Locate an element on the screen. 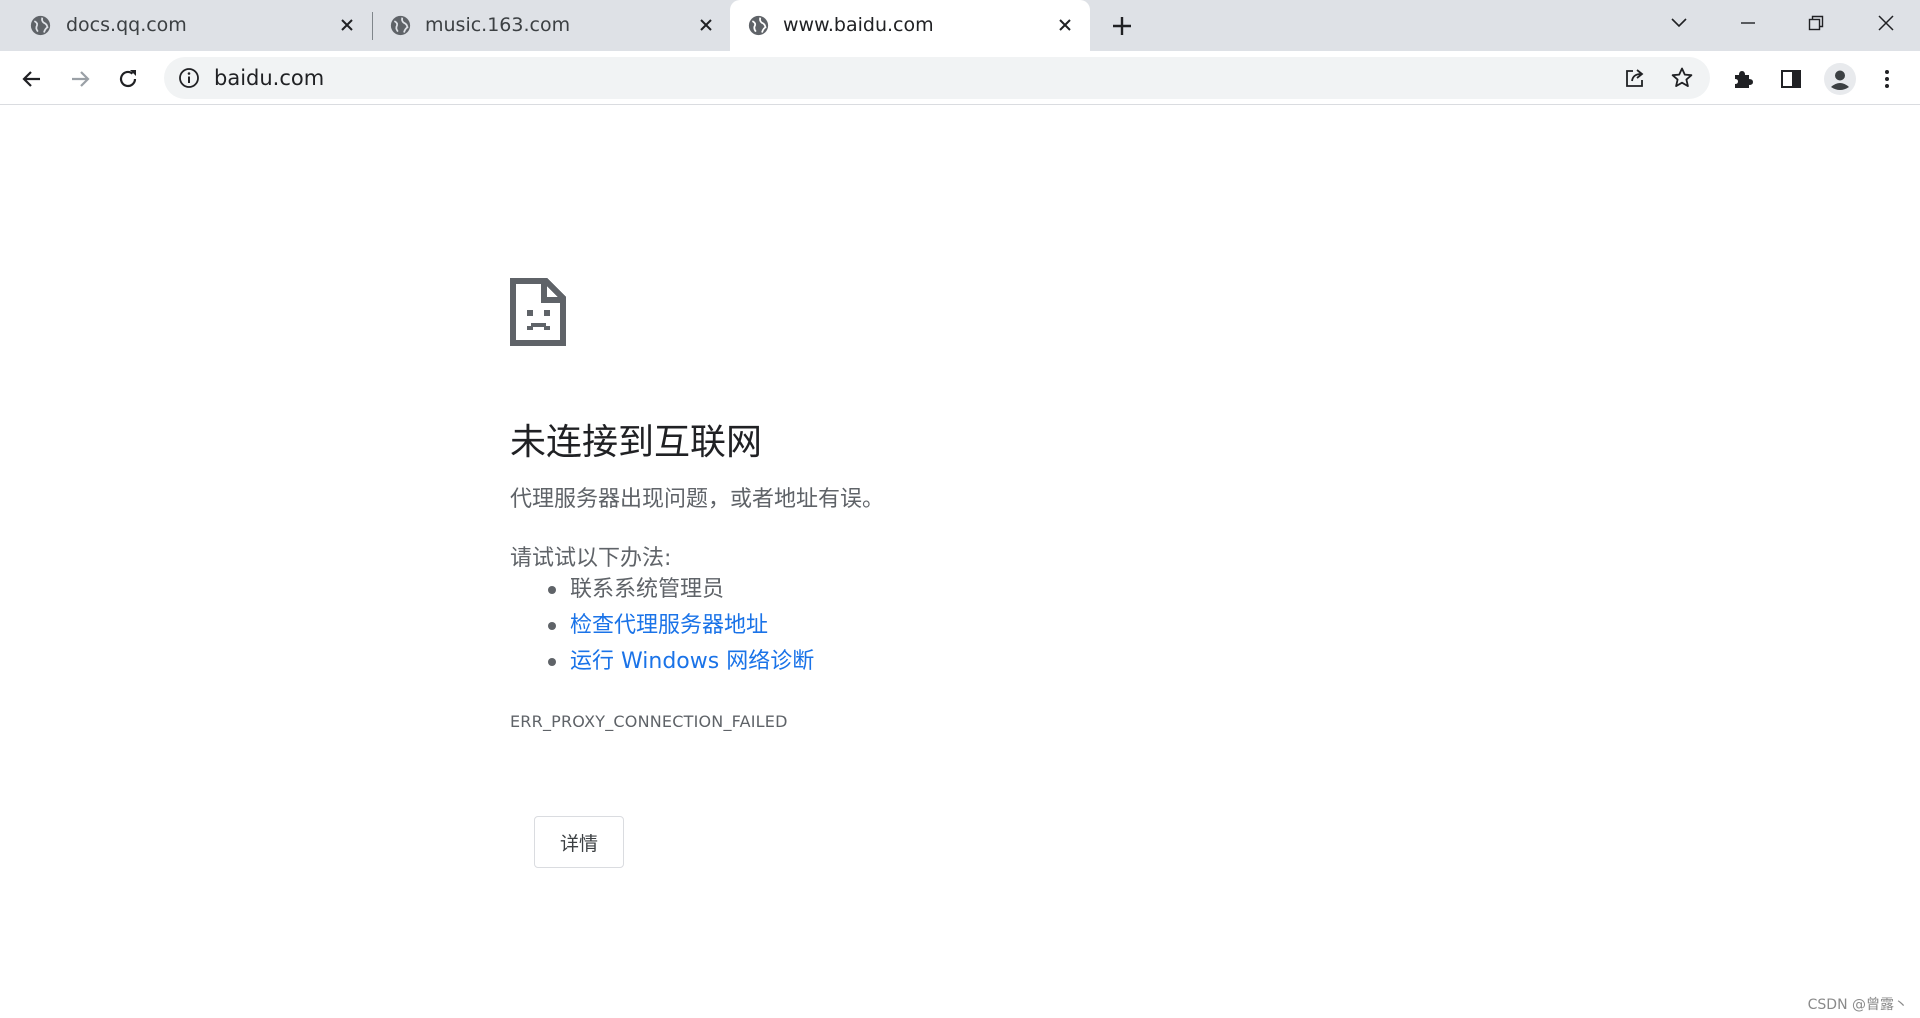 The image size is (1920, 1018). share-icon is located at coordinates (1635, 78).